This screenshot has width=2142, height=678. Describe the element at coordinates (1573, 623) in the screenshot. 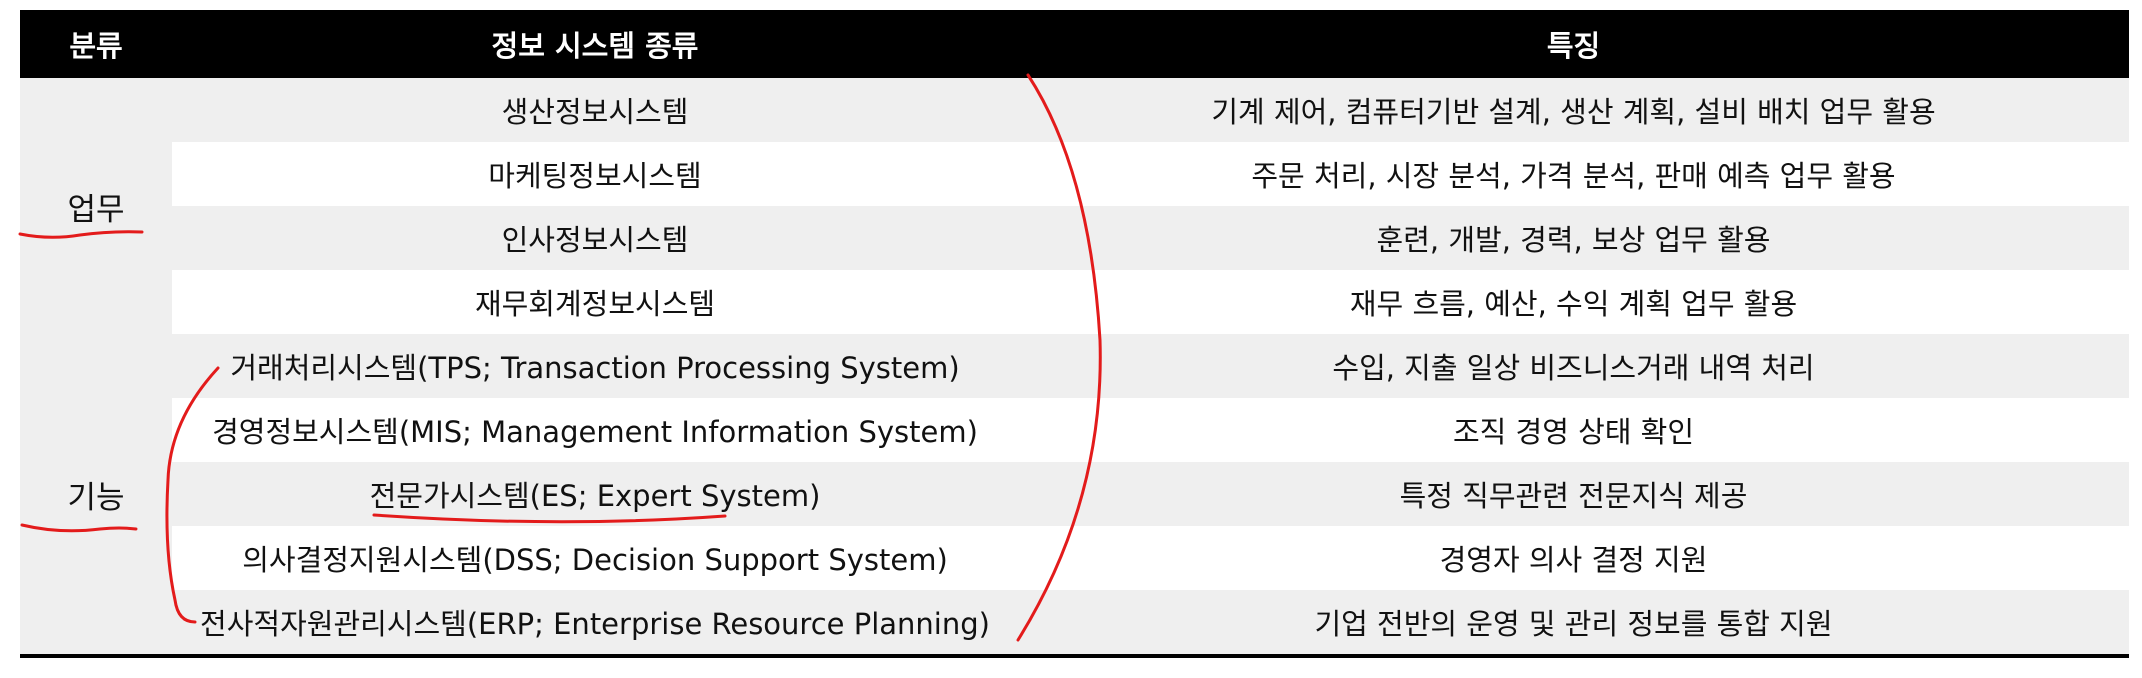

I see `system-feature: 기업 전반의 운영 및 관리 정보를 통합 지원` at that location.